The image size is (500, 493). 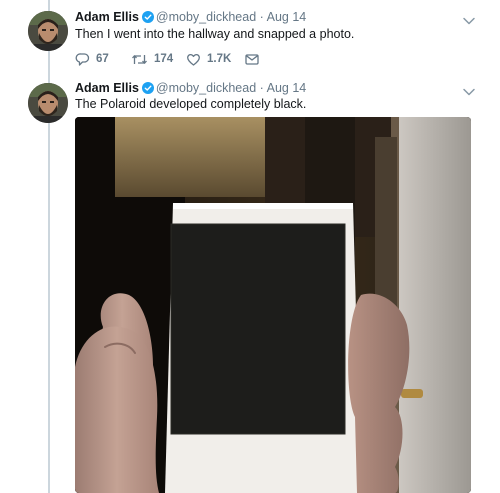 I want to click on tweet-header: Adam Ellis @moby_dickhead · Aug 14, so click(x=190, y=18).